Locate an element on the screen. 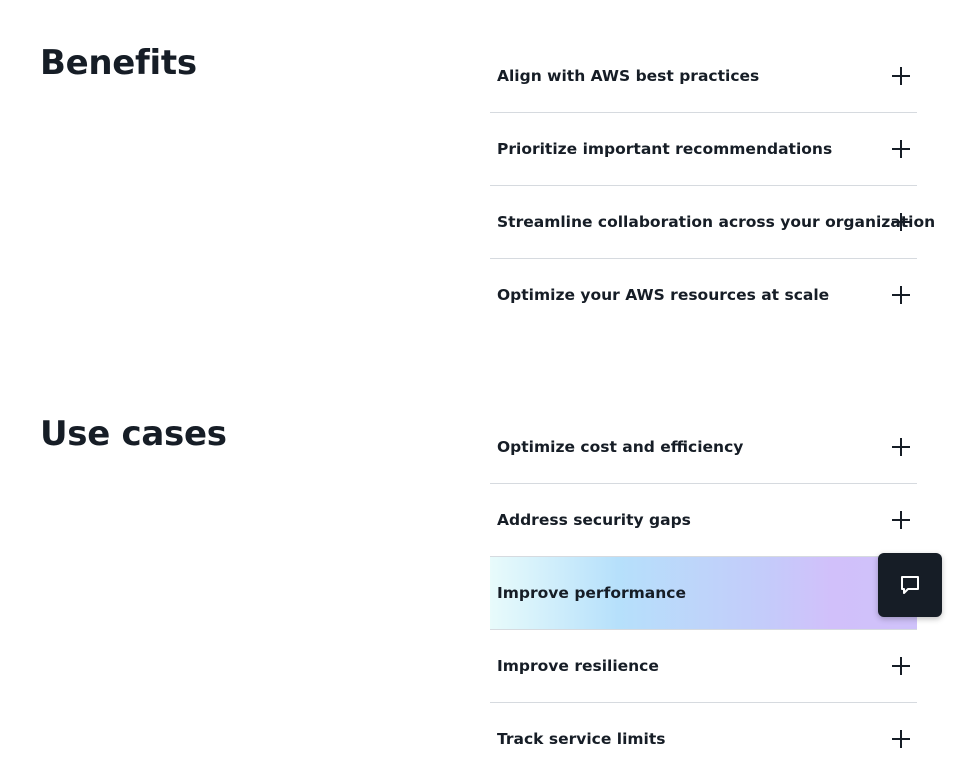 This screenshot has height=770, width=958. use-case-item-cost: Optimize cost and efficiency is located at coordinates (703, 447).